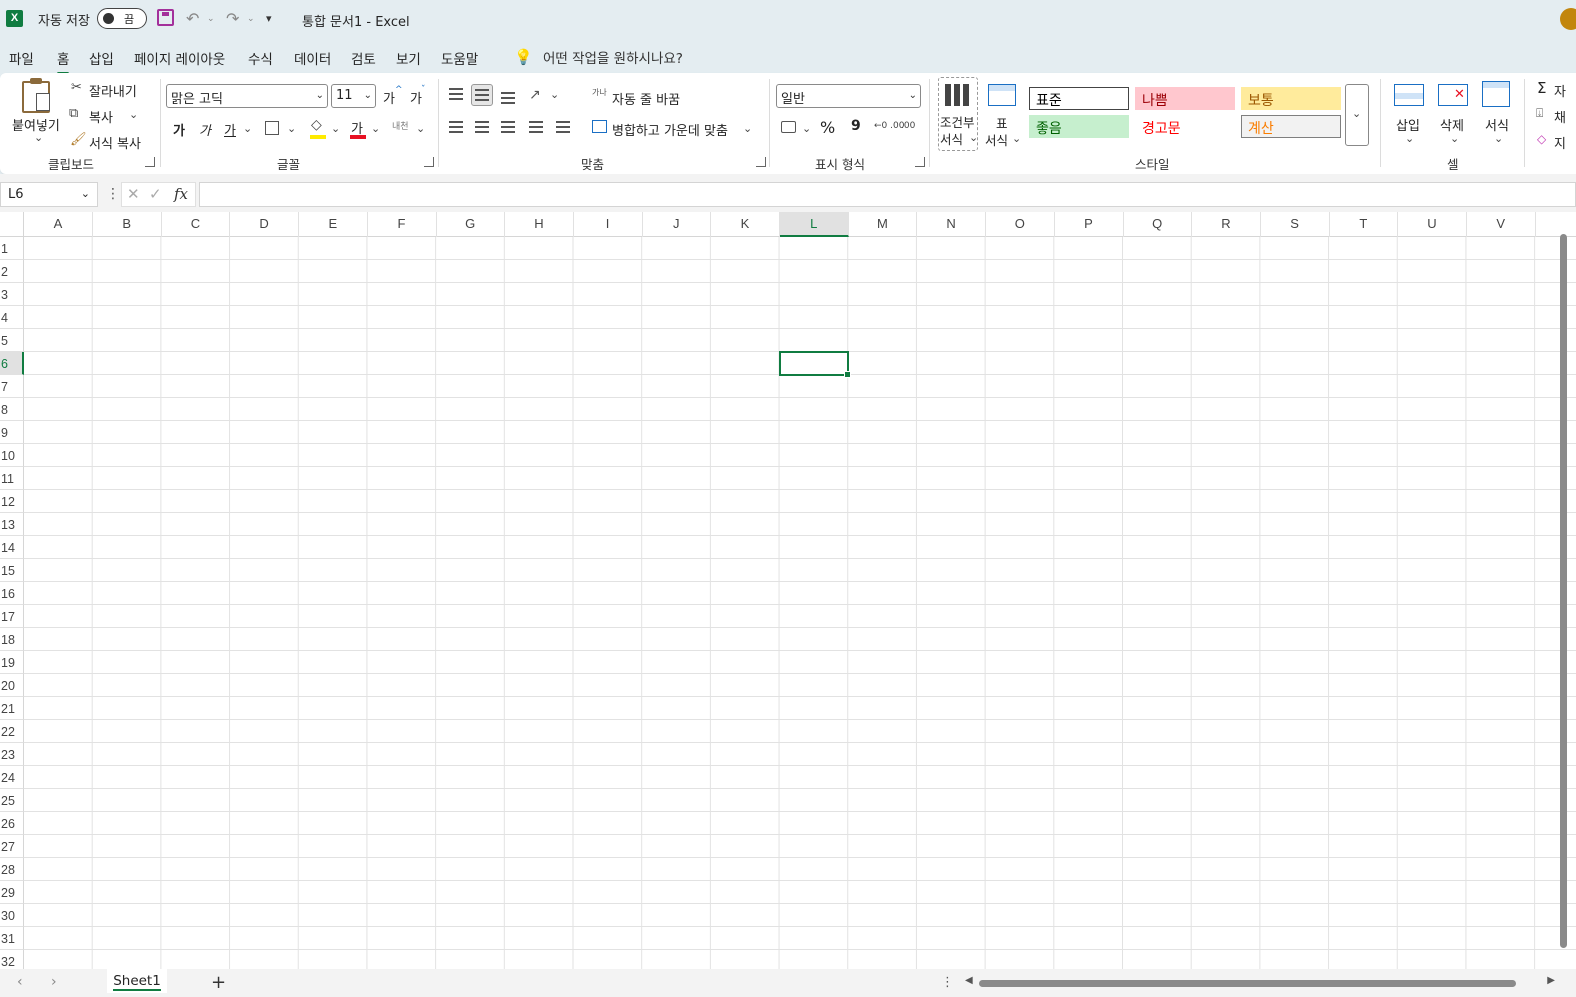 The image size is (1576, 997). I want to click on row-header-27: 27, so click(12, 846).